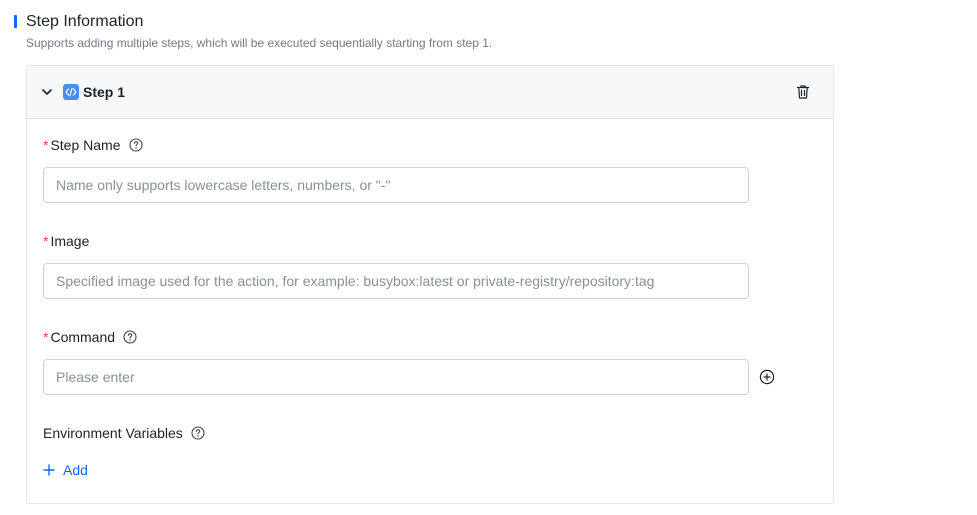  I want to click on trash-icon, so click(803, 92).